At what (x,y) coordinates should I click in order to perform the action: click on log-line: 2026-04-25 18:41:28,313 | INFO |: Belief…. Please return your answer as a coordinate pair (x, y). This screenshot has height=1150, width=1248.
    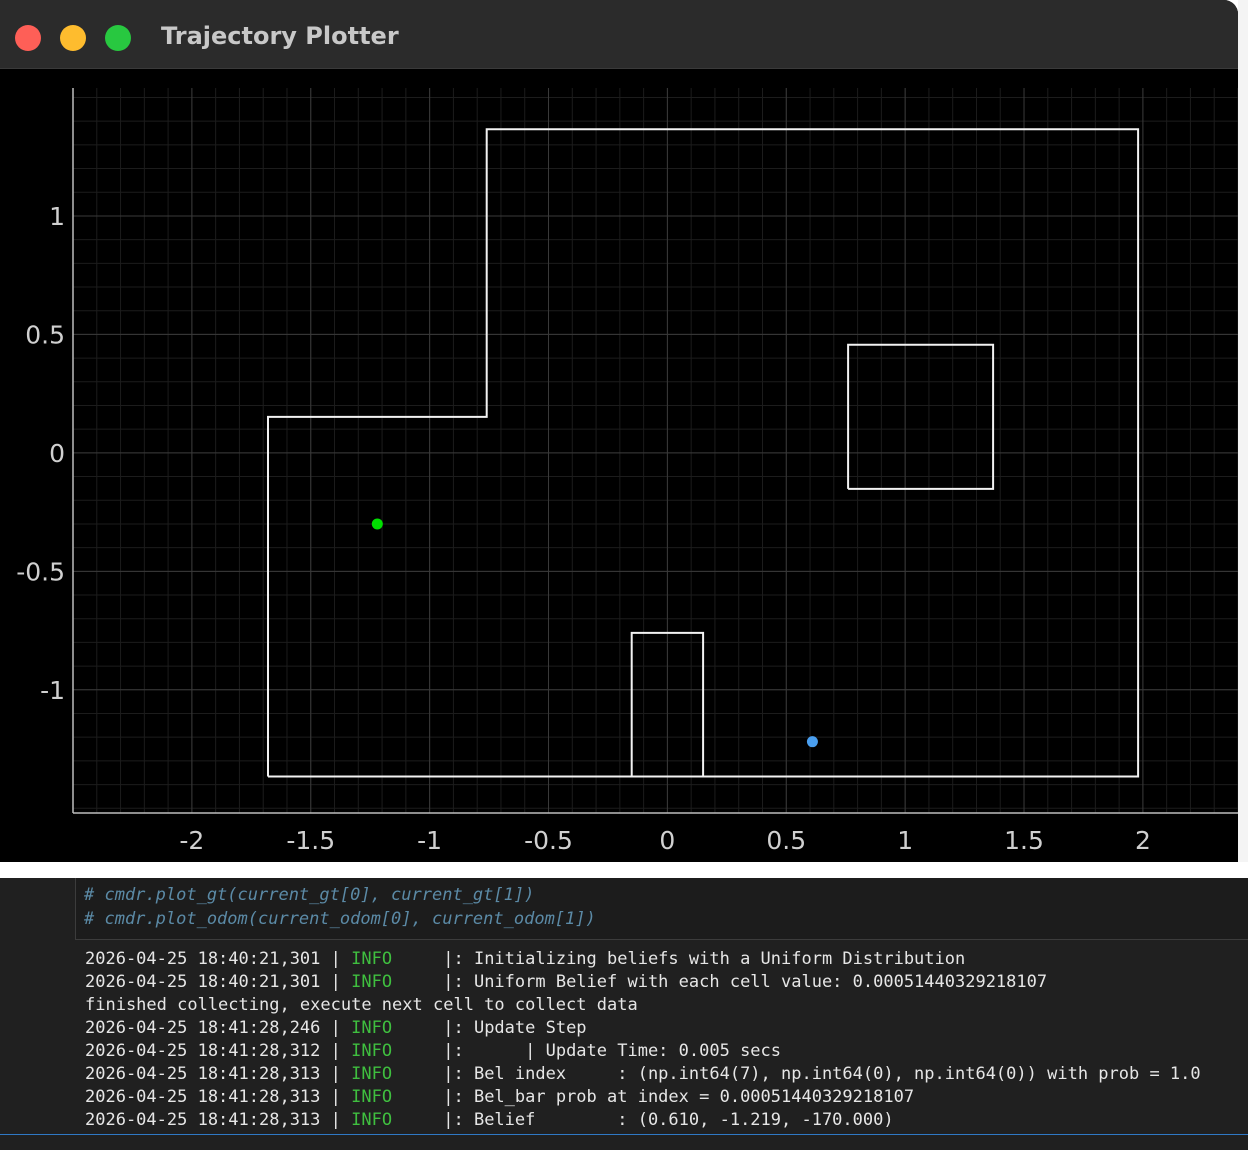
    Looking at the image, I should click on (643, 1120).